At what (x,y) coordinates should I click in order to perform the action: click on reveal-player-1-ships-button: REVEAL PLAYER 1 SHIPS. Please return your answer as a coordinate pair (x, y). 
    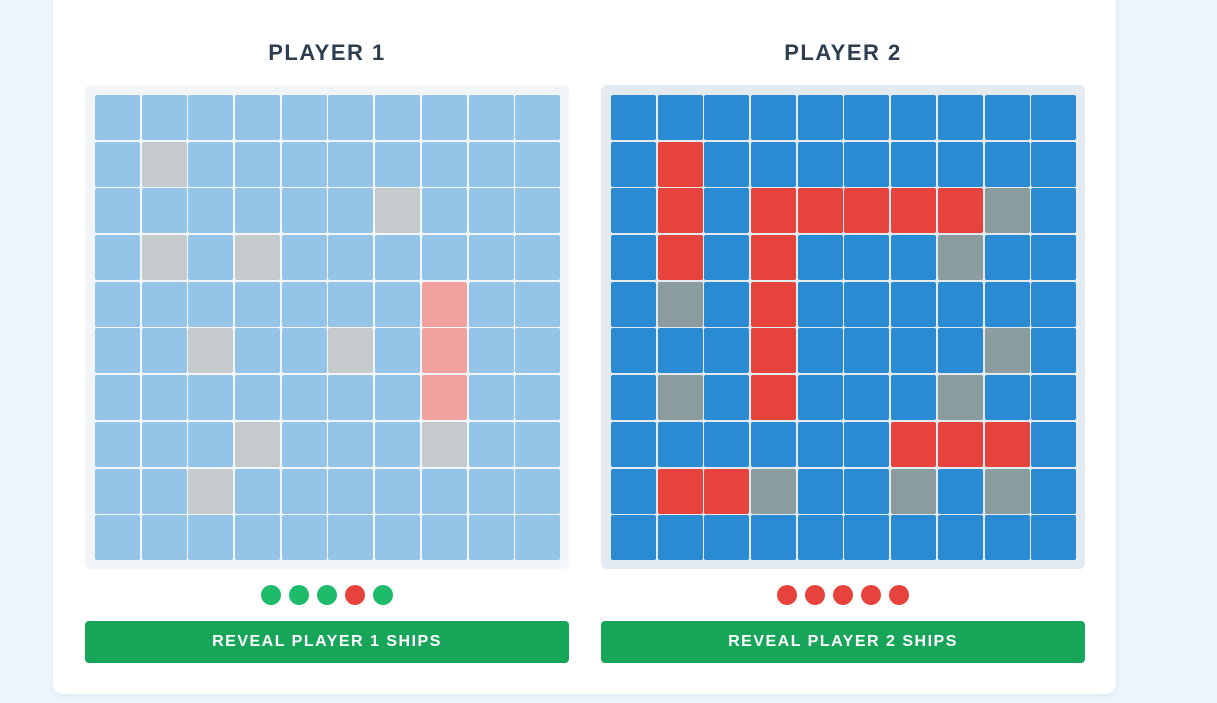
    Looking at the image, I should click on (327, 642).